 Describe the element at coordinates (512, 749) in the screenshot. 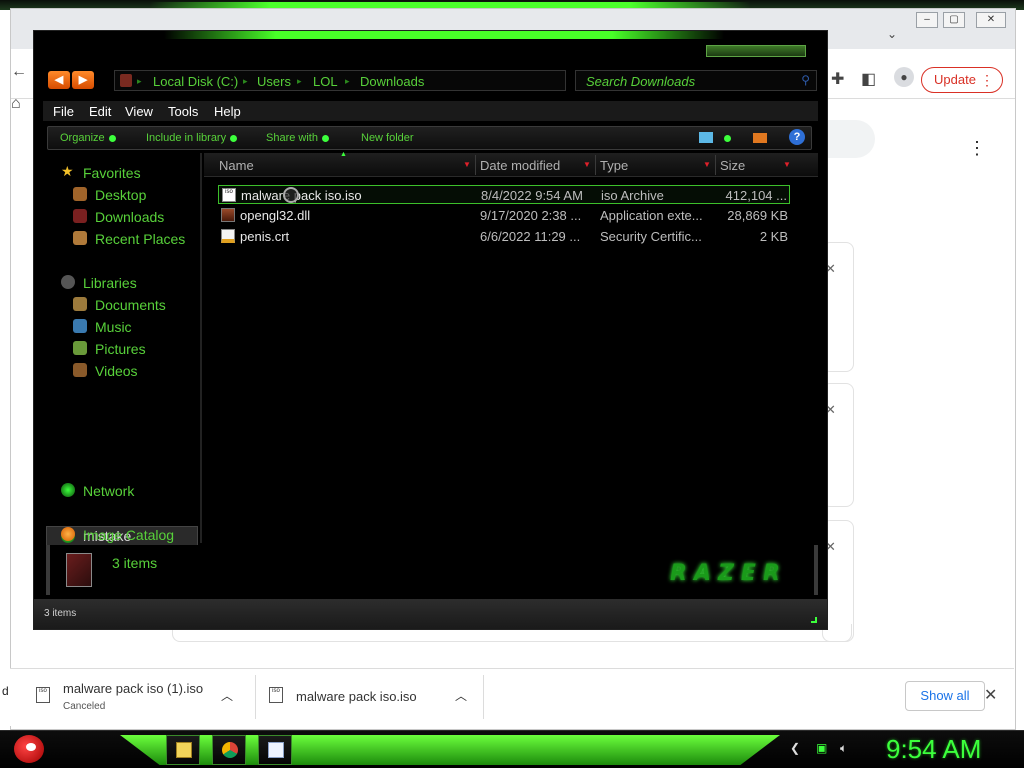

I see `taskbar: ❮ ▣ 🔈︎ 9:54 AM` at that location.